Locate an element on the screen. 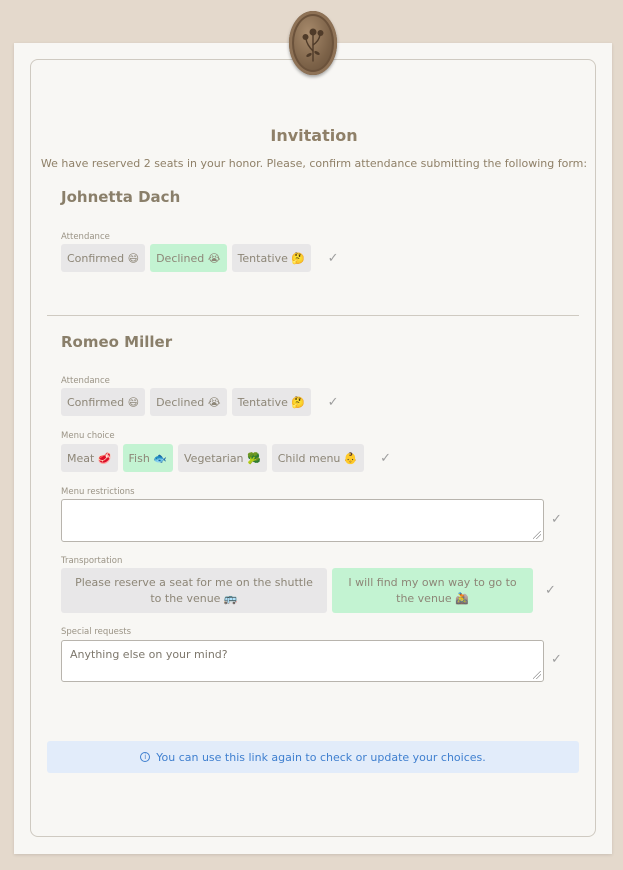  info-icon: i is located at coordinates (145, 757).